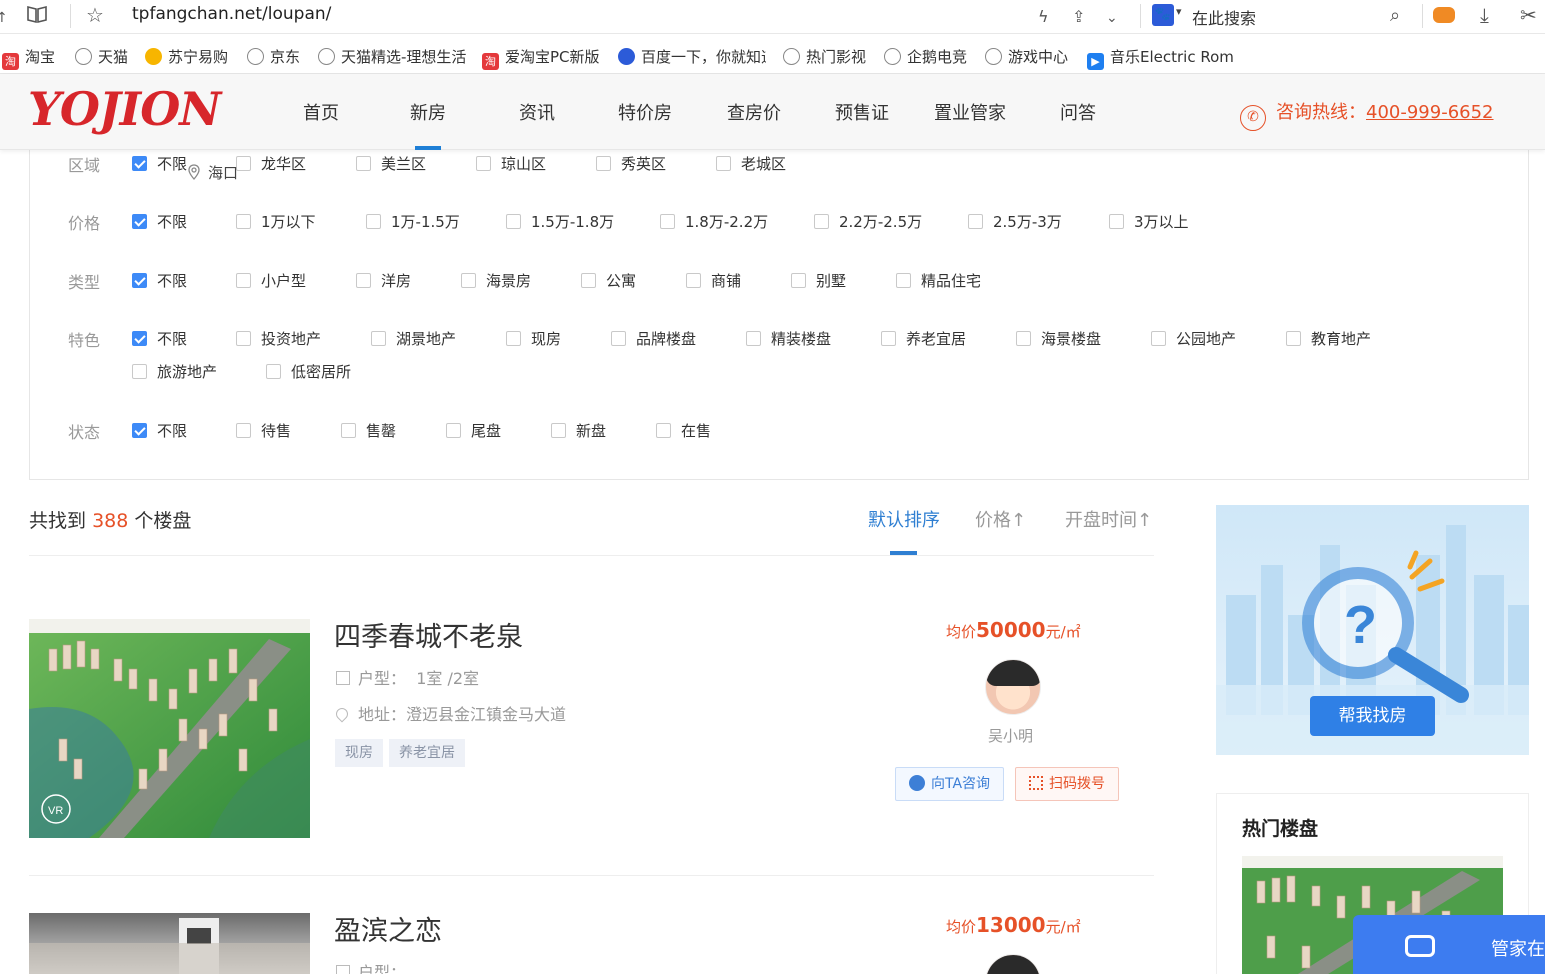 This screenshot has width=1545, height=974. I want to click on listing-title: 盈滨之恋, so click(388, 928).